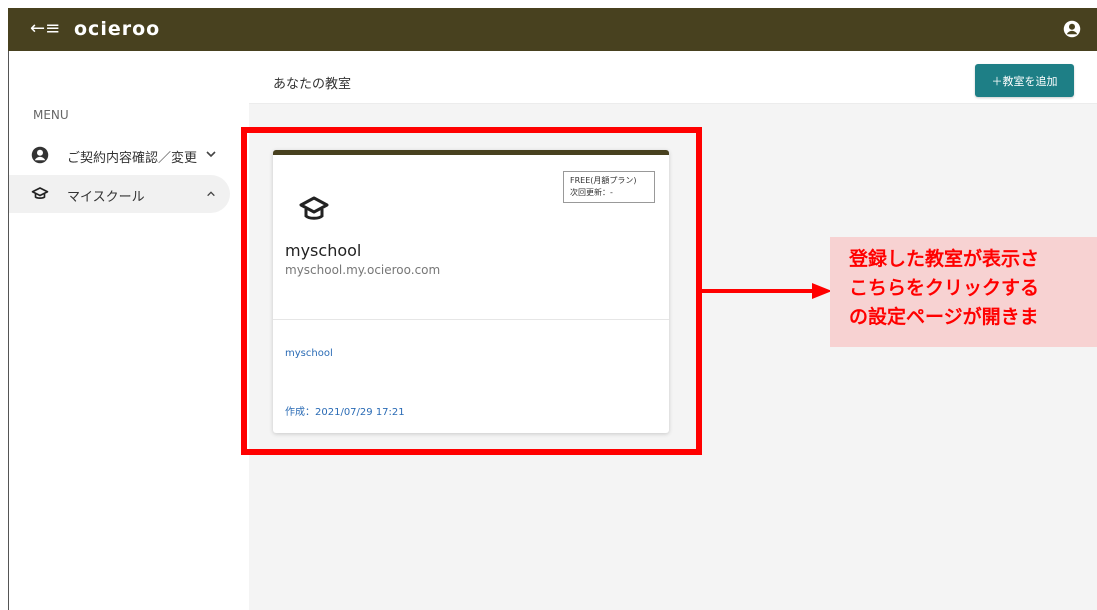  I want to click on callout-line: の設定ページが開きま, so click(944, 317).